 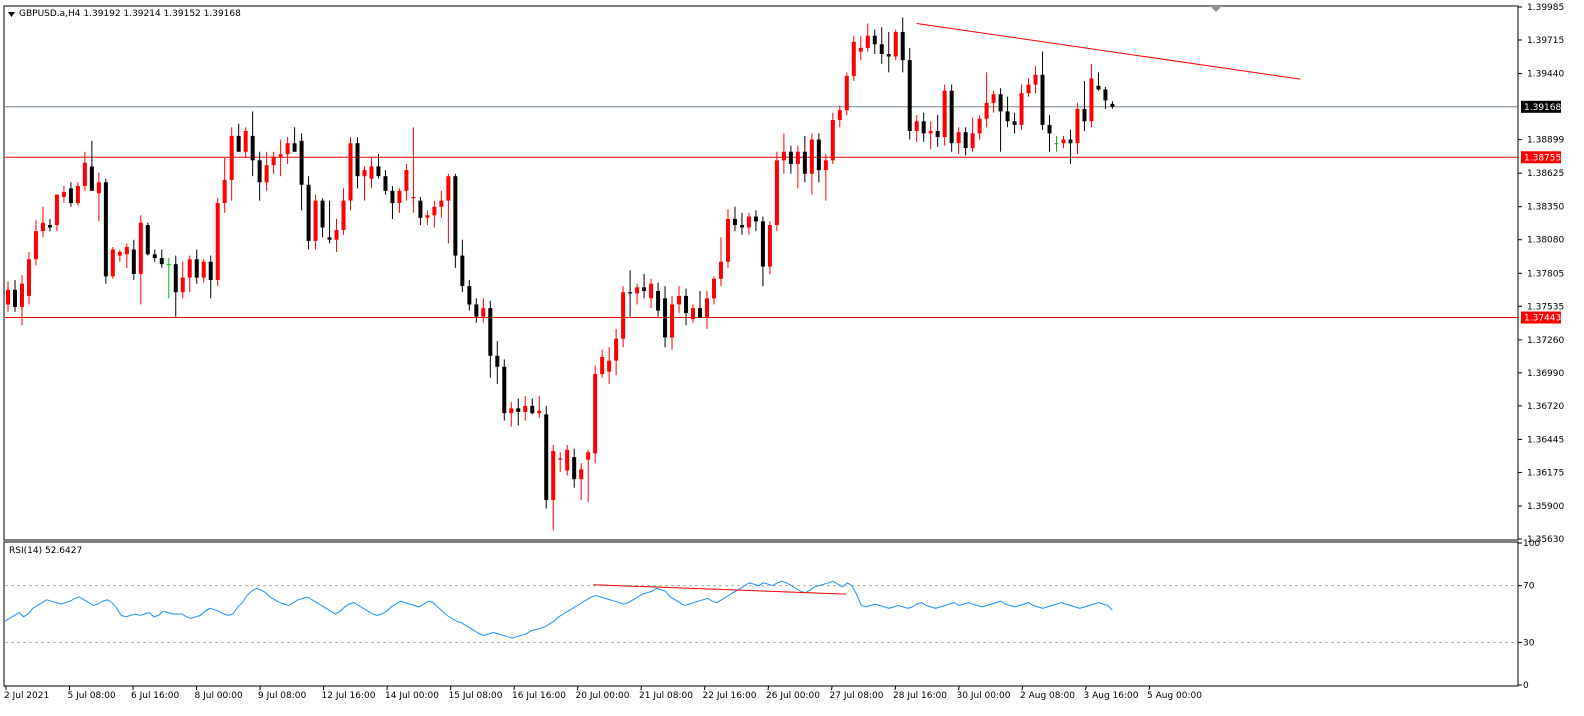 I want to click on price-tick-label: 1.37260, so click(x=1545, y=341).